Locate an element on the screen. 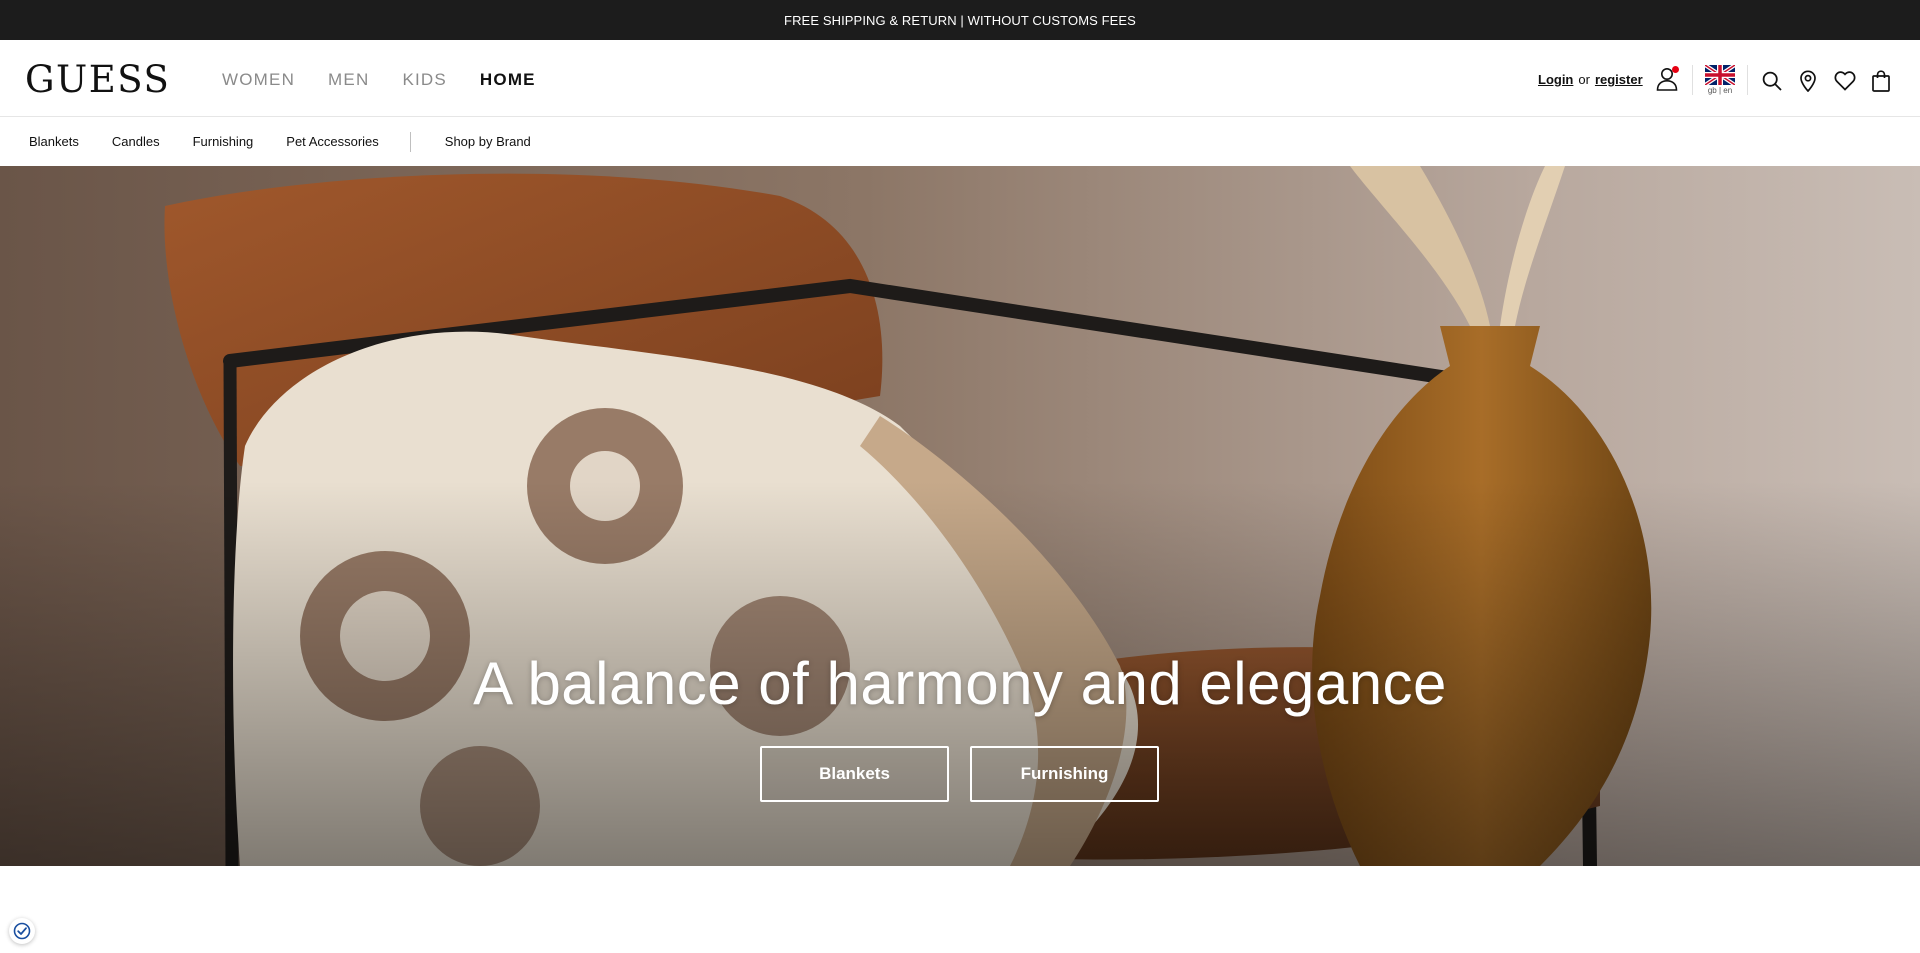 The width and height of the screenshot is (1920, 953). notification-dot is located at coordinates (1675, 69).